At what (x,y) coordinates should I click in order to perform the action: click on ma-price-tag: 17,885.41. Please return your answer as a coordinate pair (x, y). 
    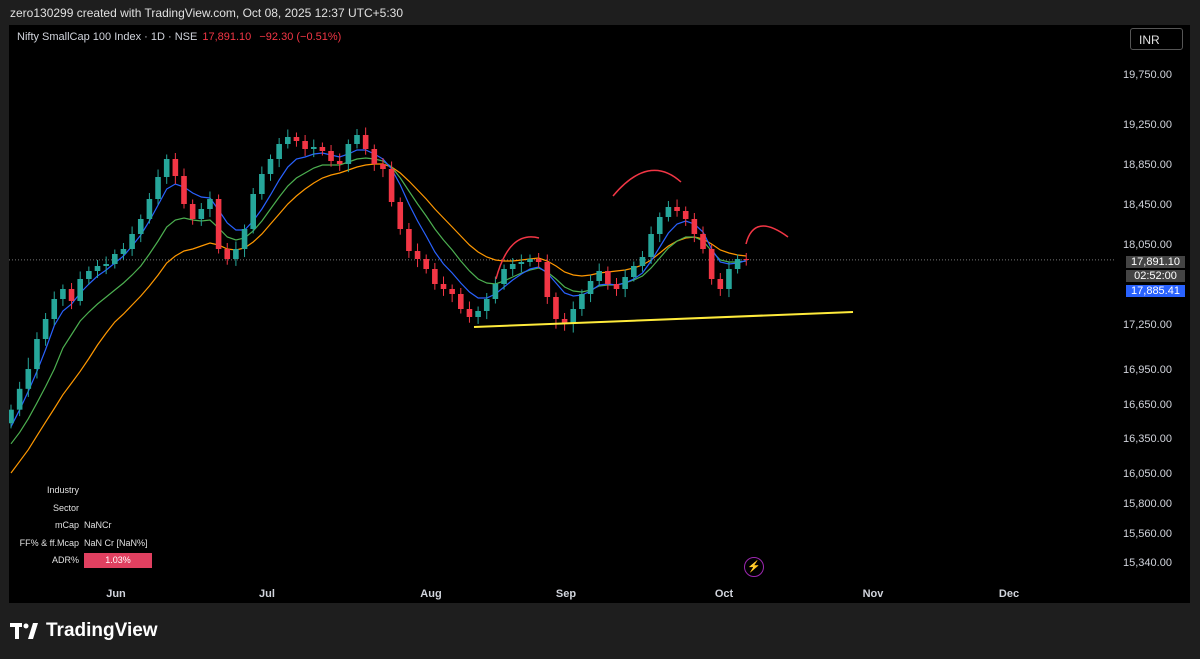
    Looking at the image, I should click on (1155, 291).